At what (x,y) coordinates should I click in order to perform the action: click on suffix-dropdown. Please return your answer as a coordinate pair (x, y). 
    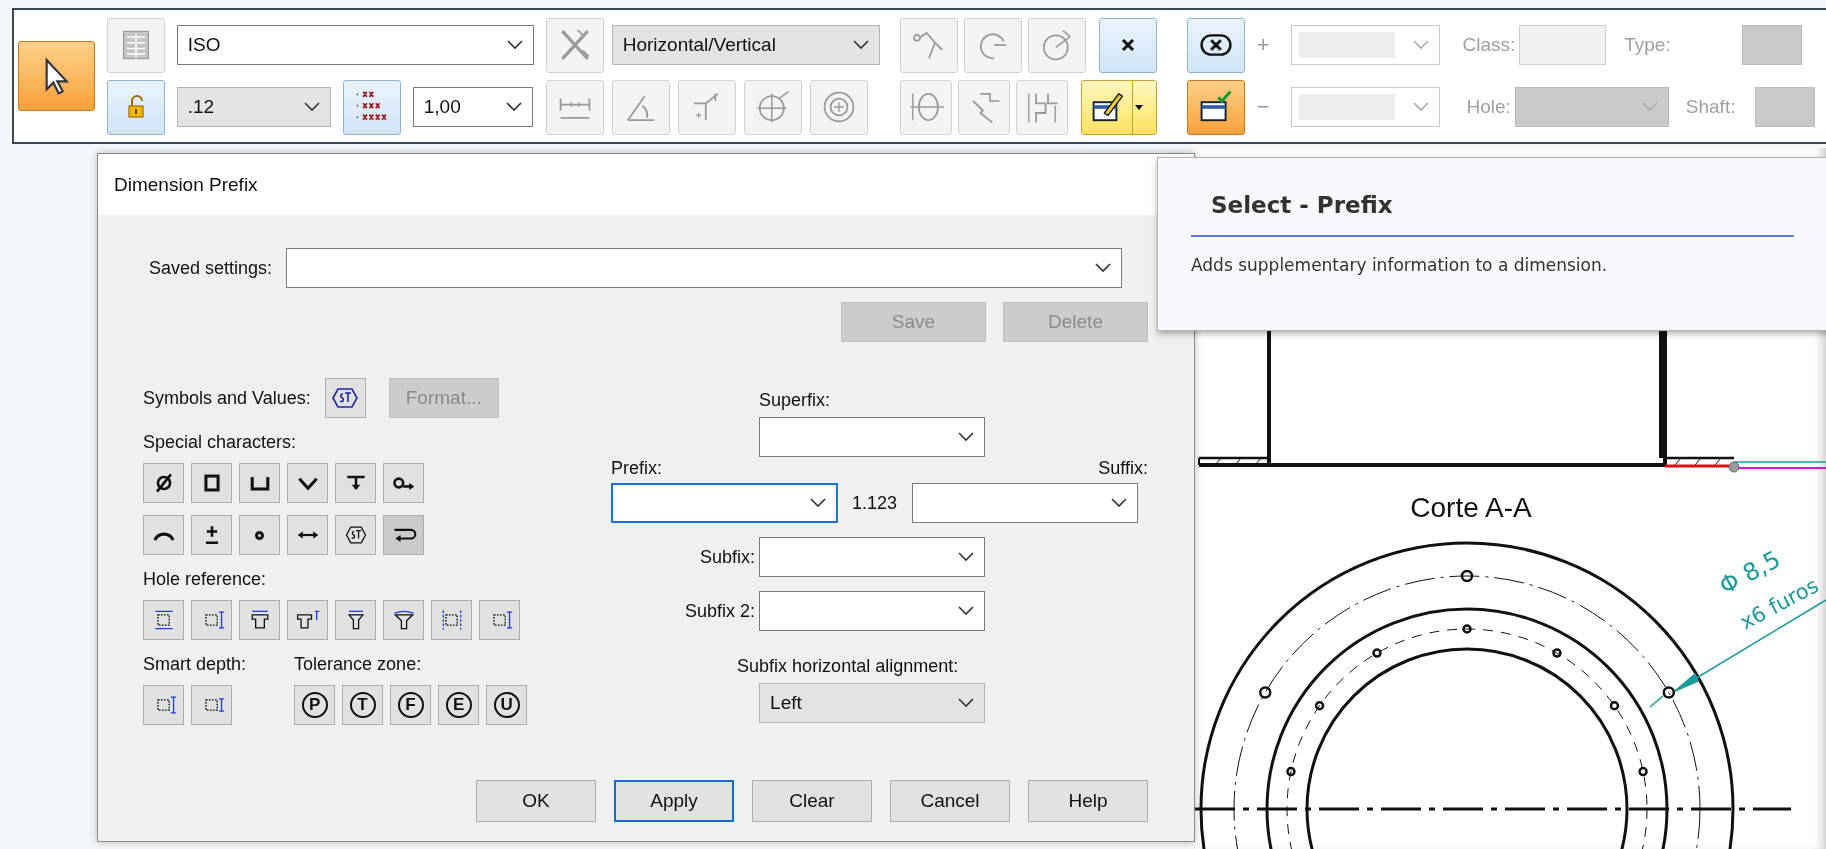
    Looking at the image, I should click on (1025, 503).